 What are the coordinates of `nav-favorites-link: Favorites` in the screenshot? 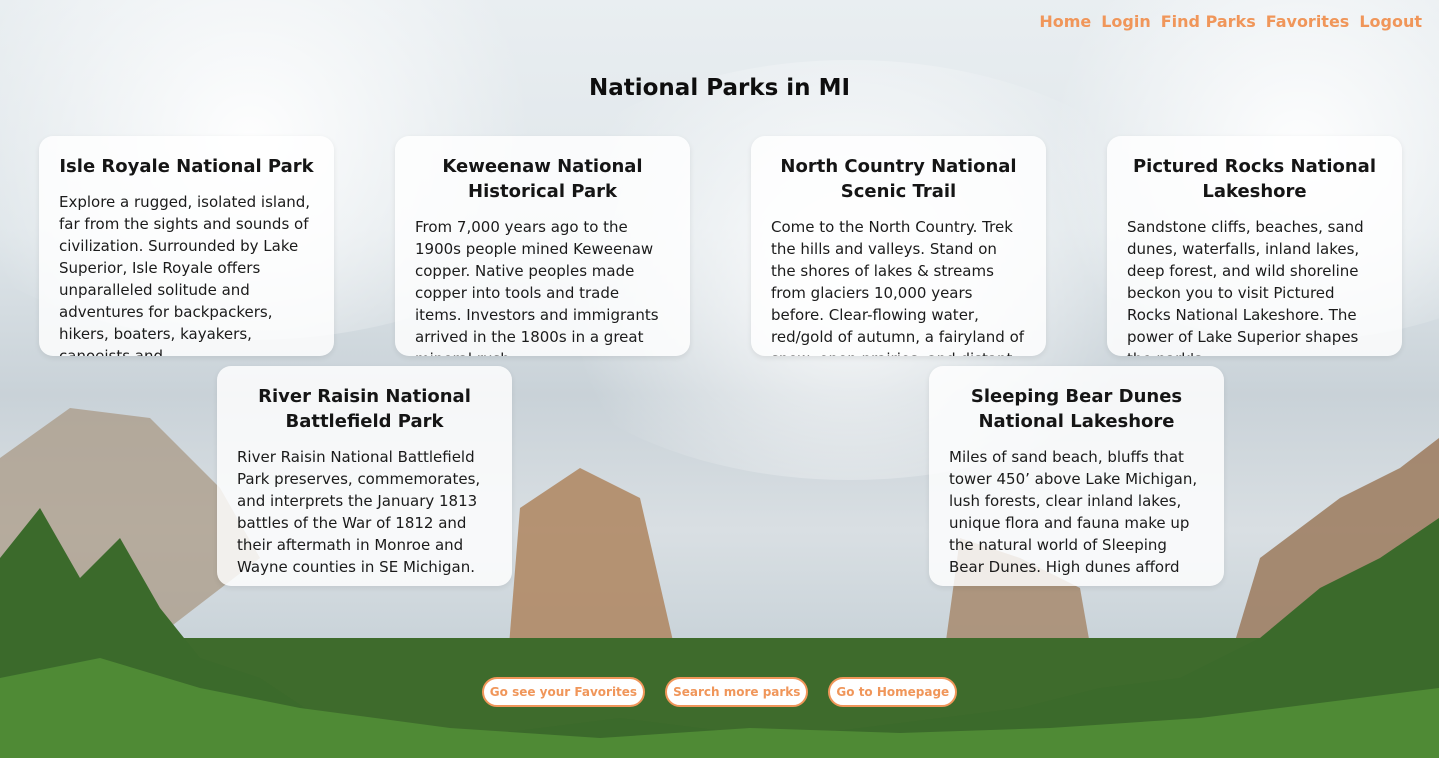 It's located at (1308, 21).